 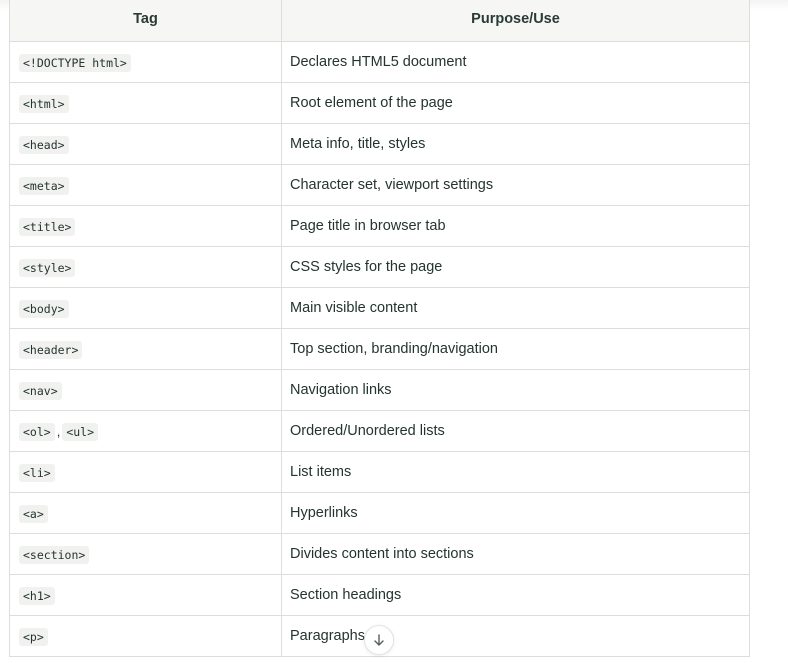 I want to click on tag-code: <head>, so click(x=44, y=144).